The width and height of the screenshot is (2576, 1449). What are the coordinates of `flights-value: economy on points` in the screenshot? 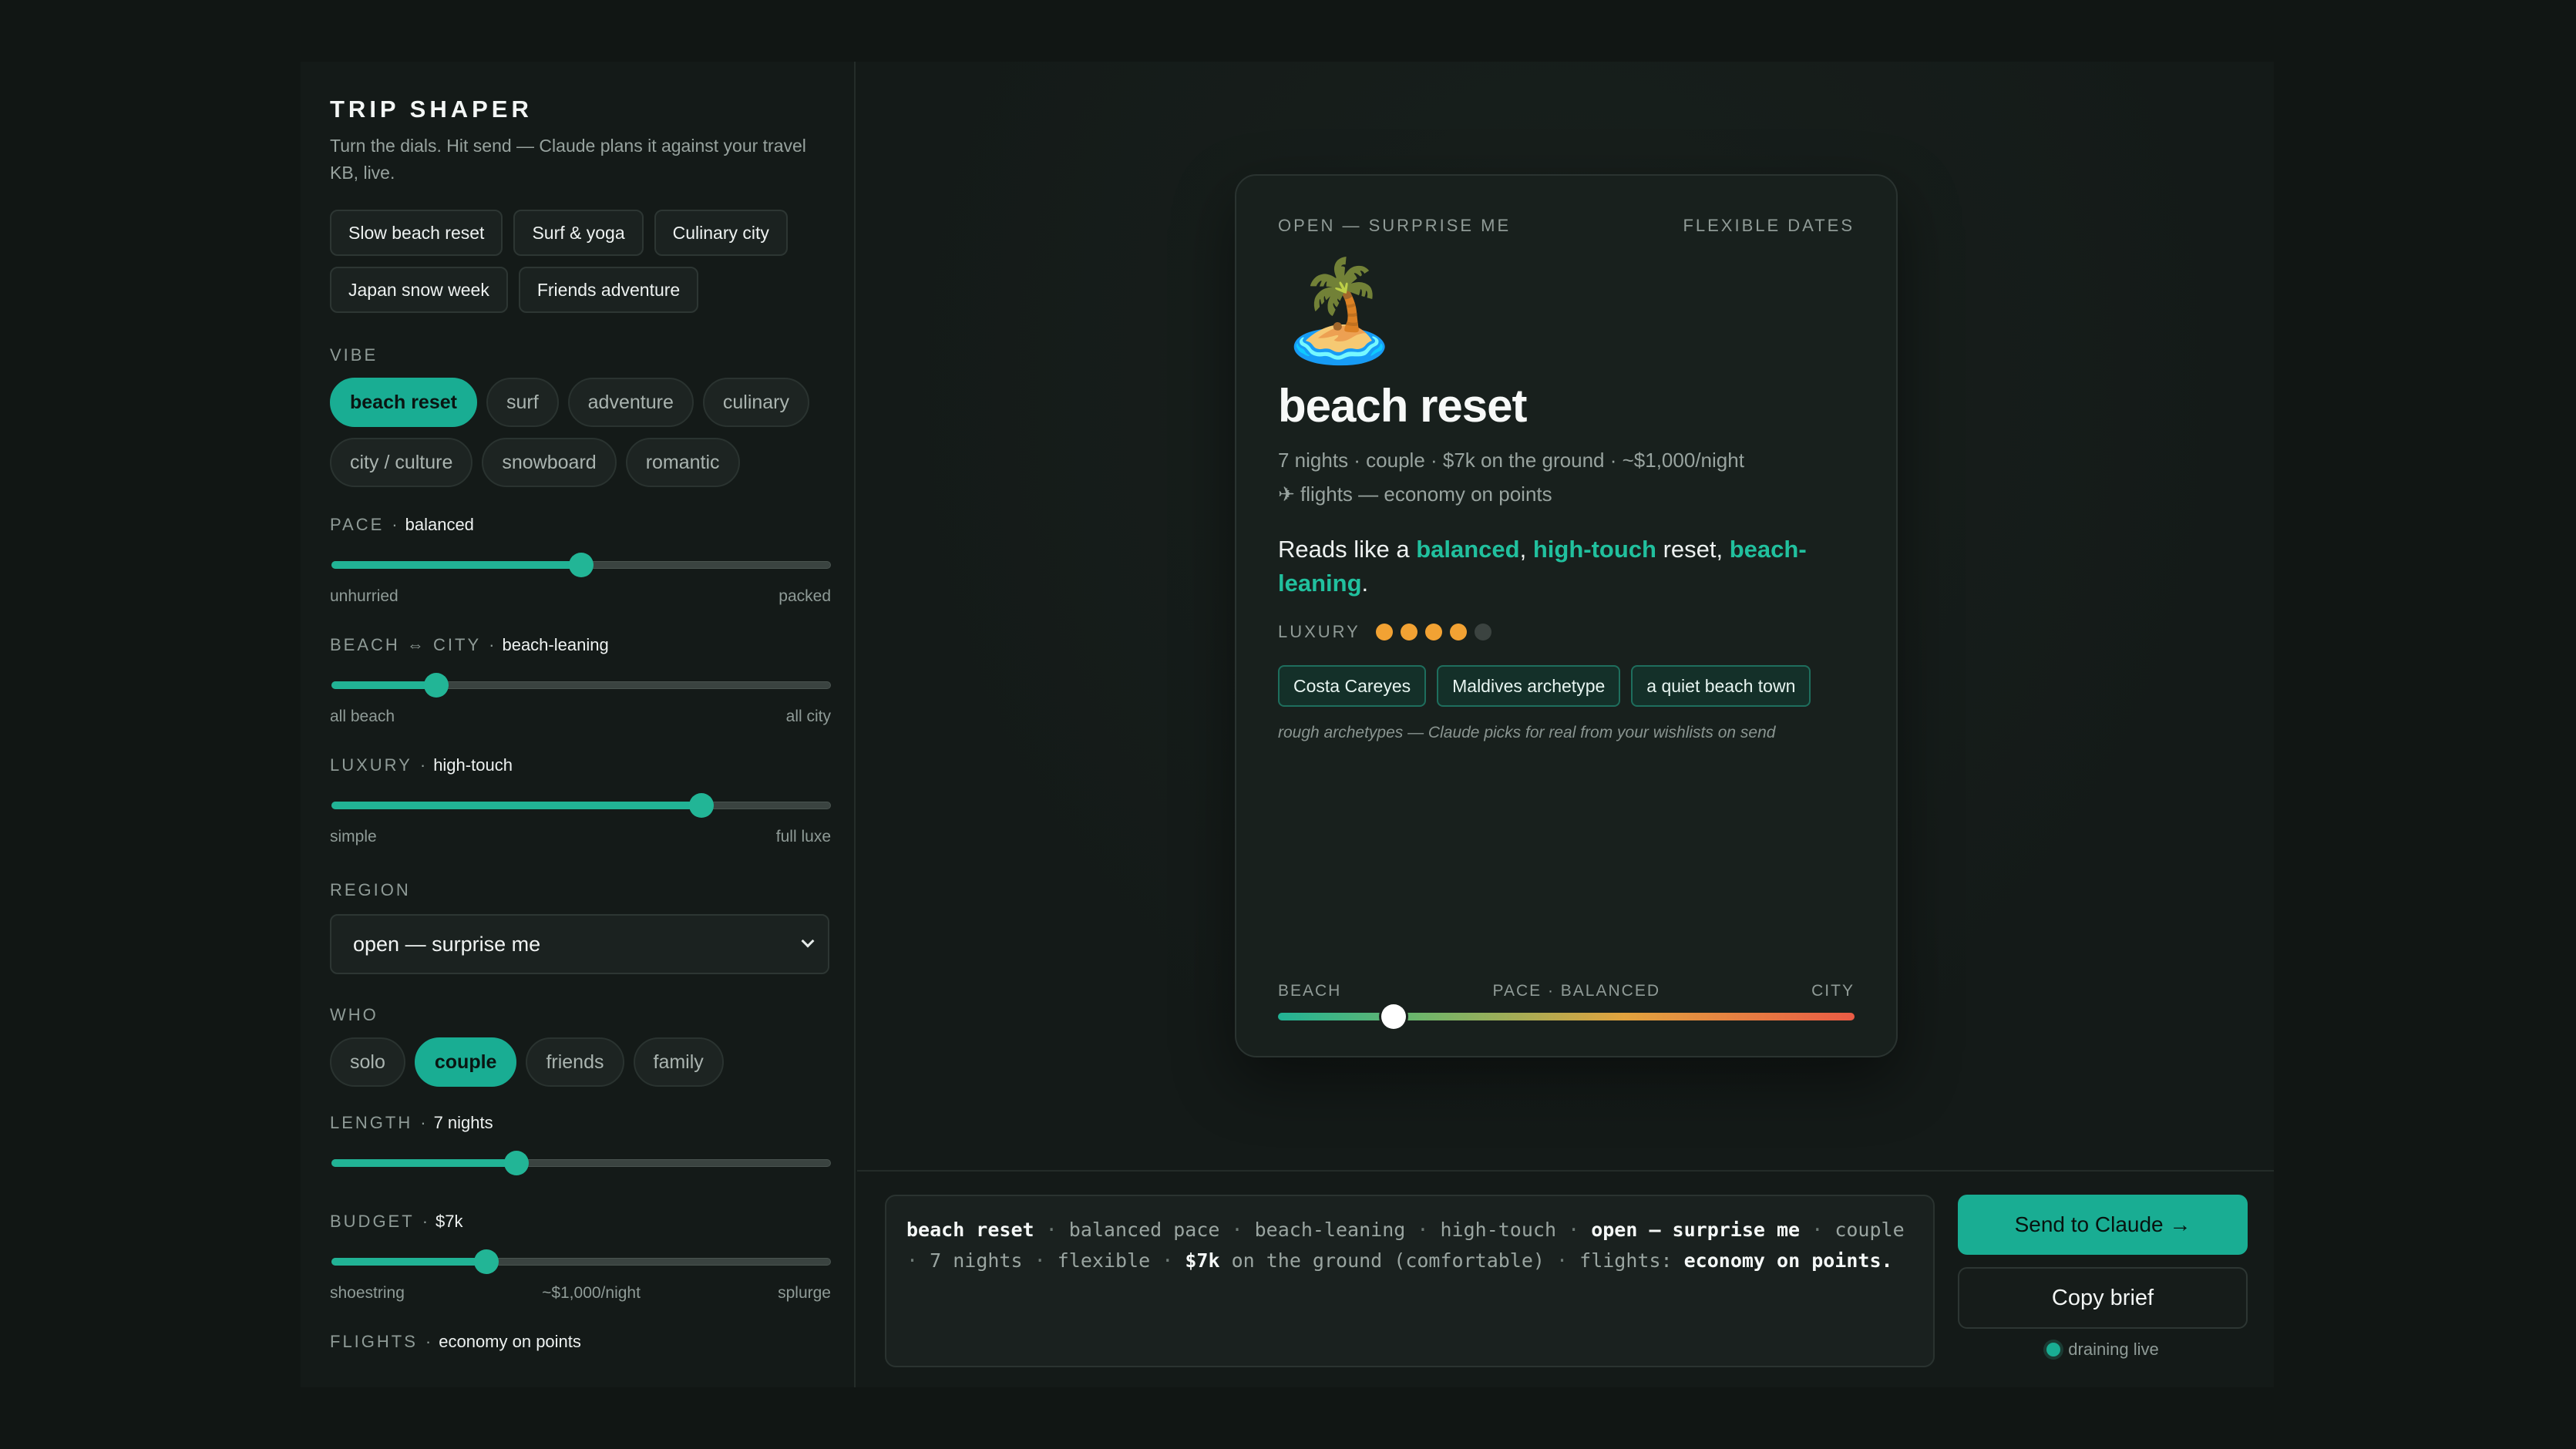 It's located at (510, 1341).